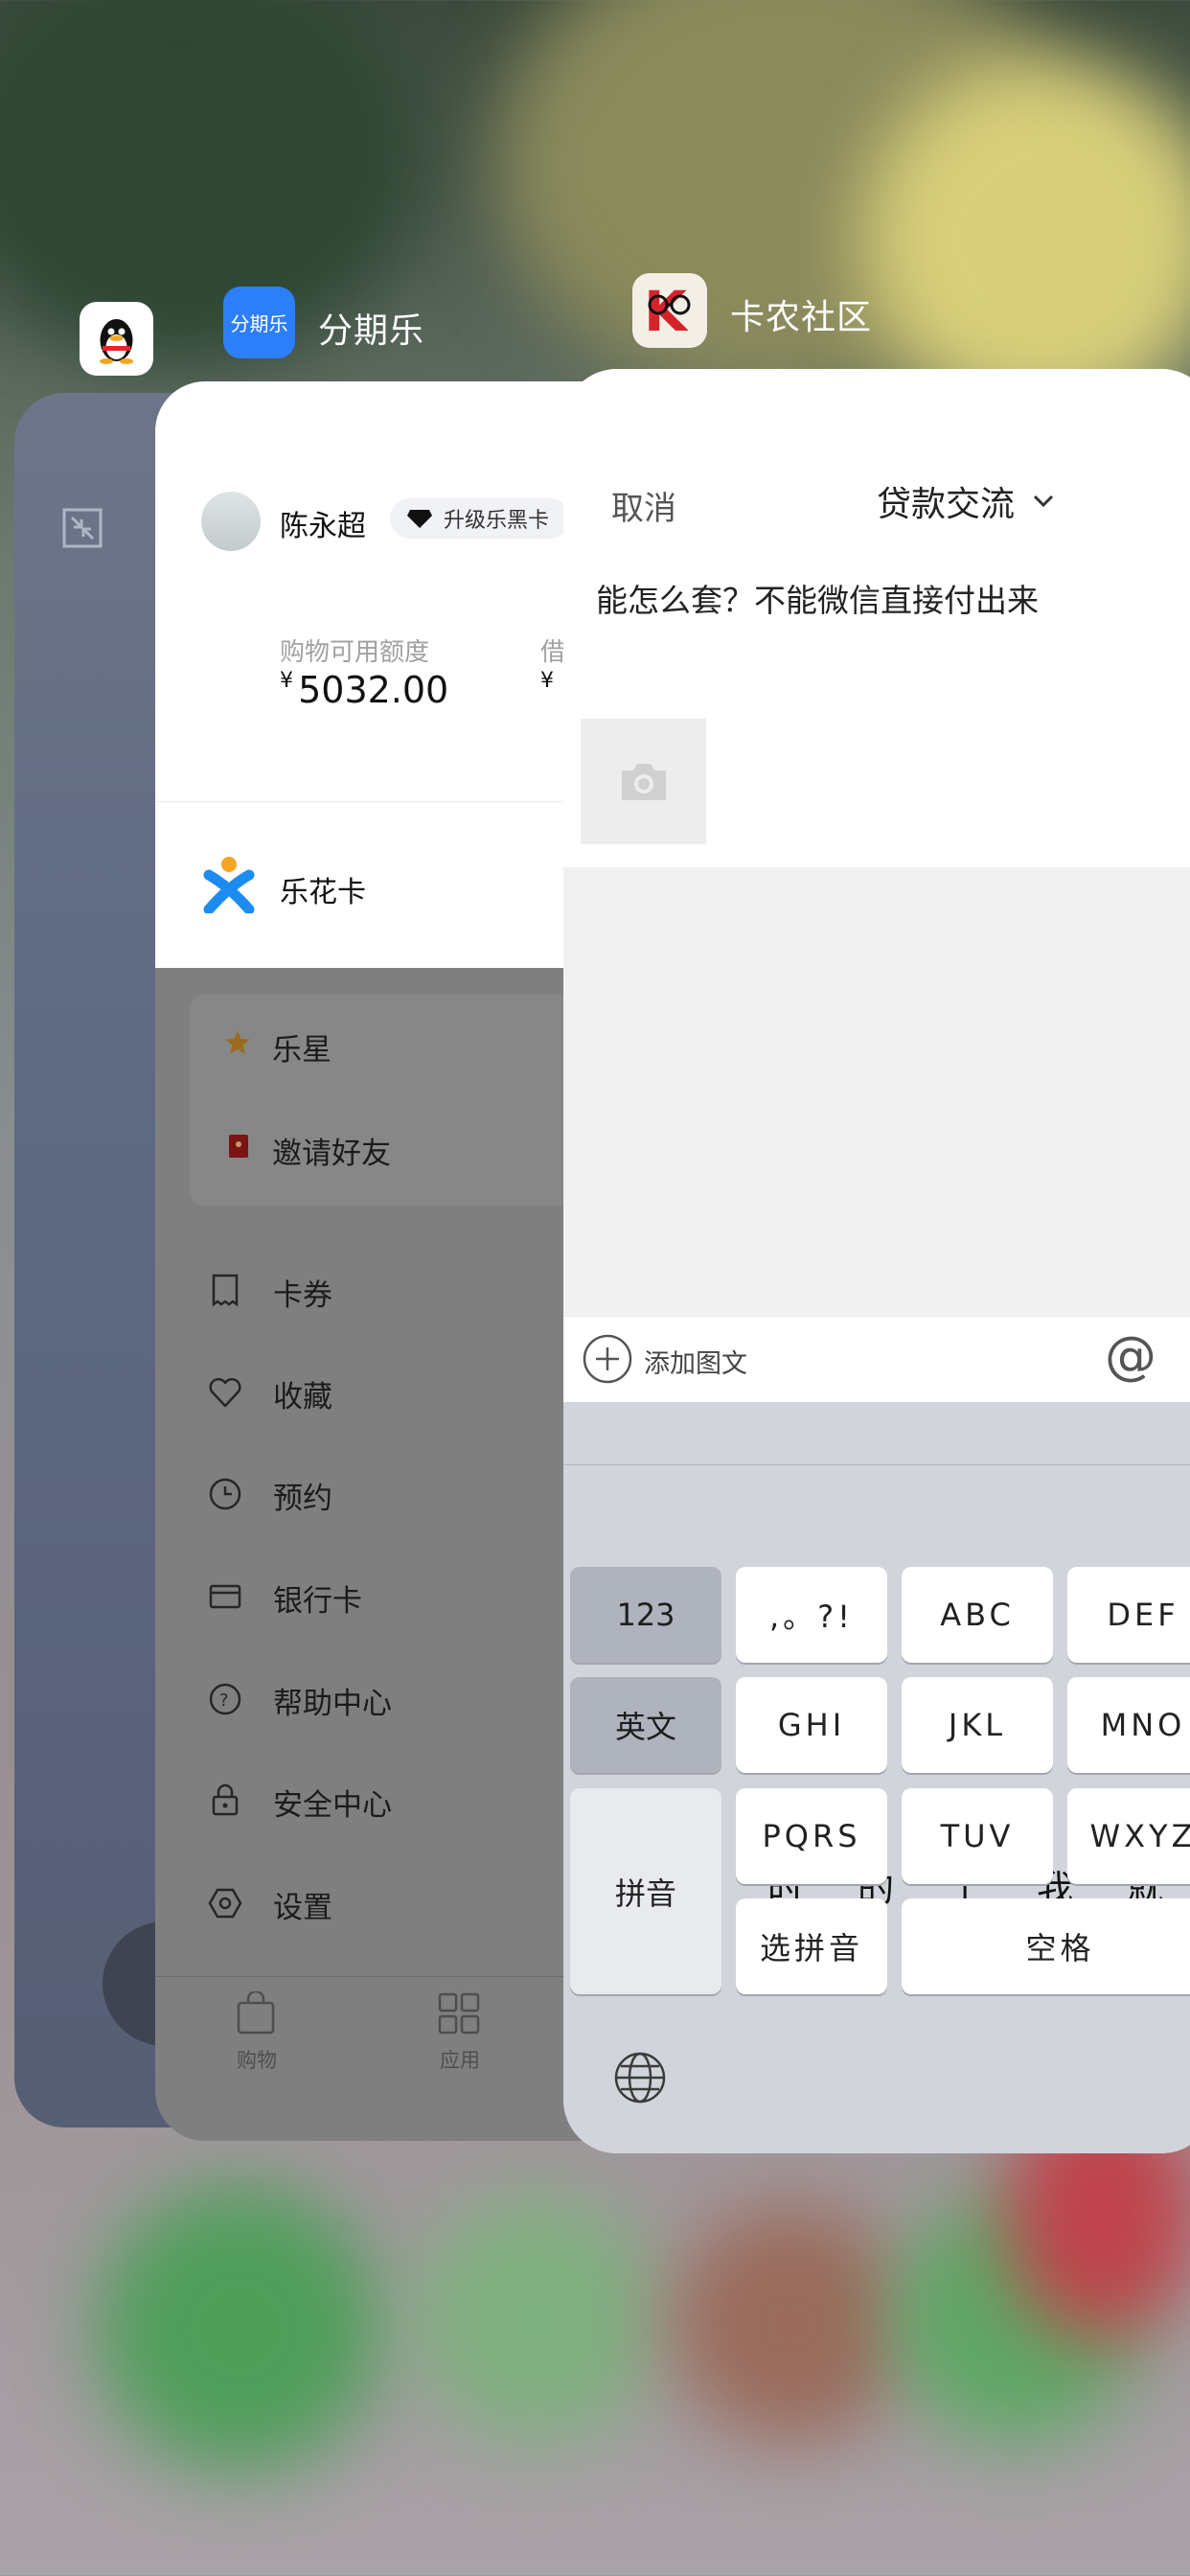  Describe the element at coordinates (811, 1615) in the screenshot. I see `key-punctuation: ,。?!` at that location.